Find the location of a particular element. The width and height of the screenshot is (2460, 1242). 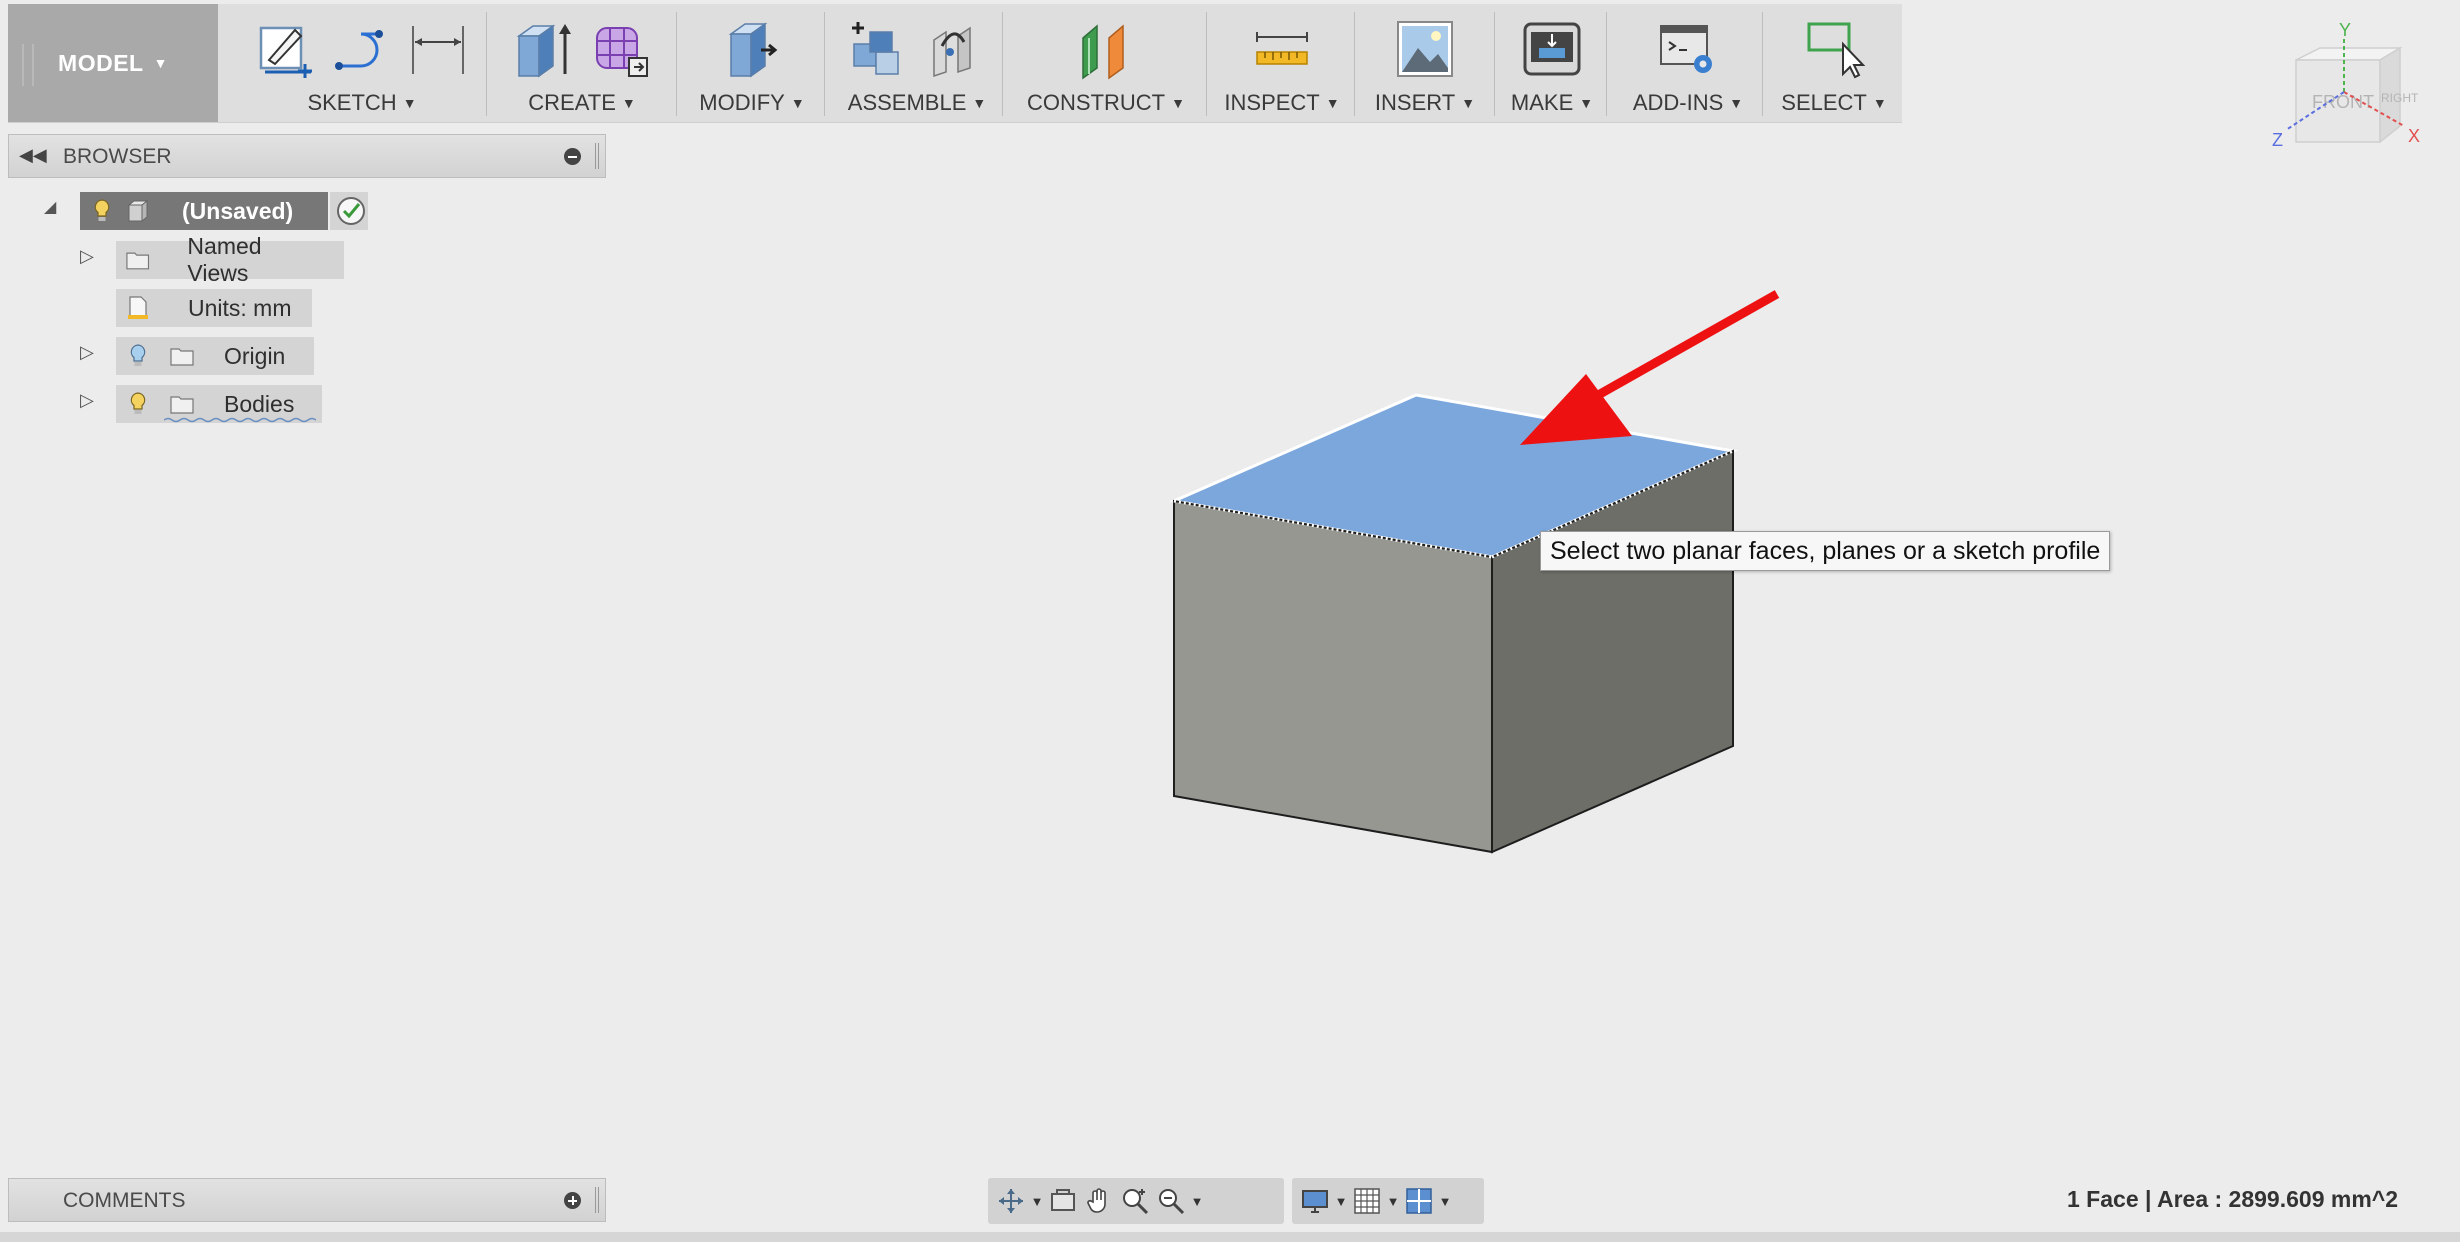

workspace-switcher: MODEL ▼ is located at coordinates (113, 63).